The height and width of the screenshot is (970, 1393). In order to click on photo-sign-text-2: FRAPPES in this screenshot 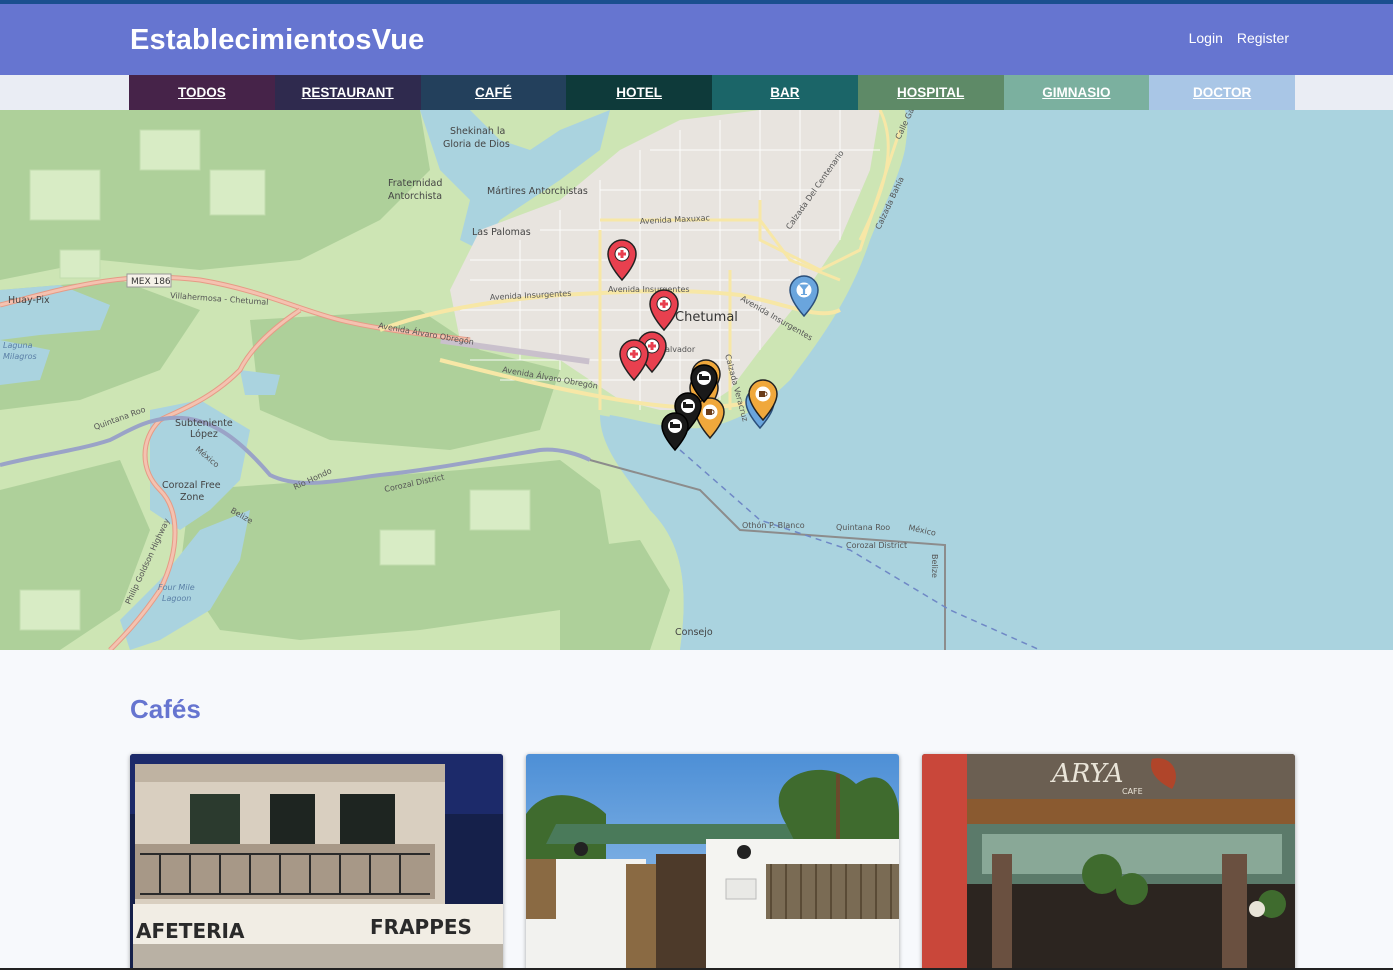, I will do `click(421, 927)`.